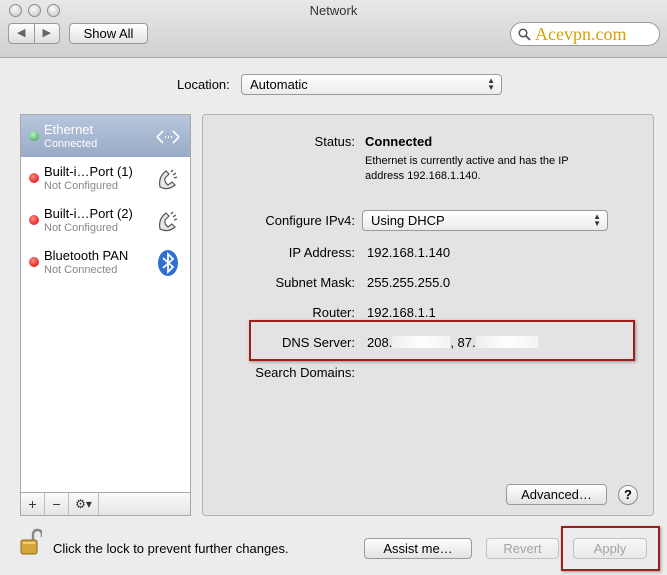  I want to click on search-icon, so click(524, 34).